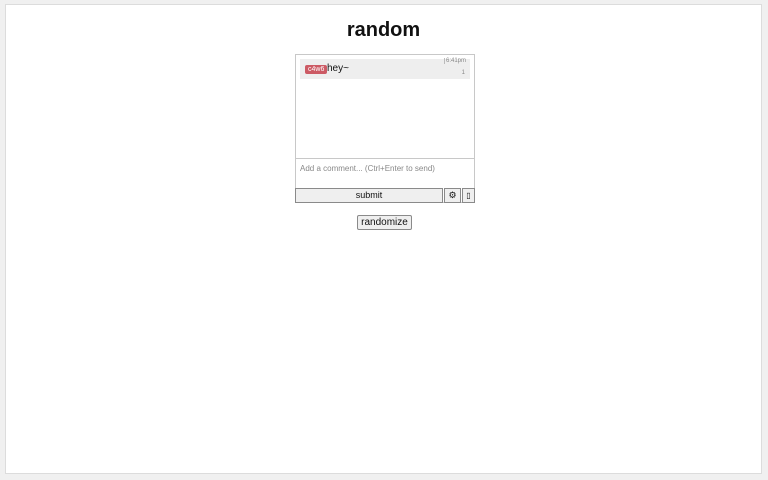  What do you see at coordinates (454, 61) in the screenshot?
I see `message-timestamp: 6:41pm` at bounding box center [454, 61].